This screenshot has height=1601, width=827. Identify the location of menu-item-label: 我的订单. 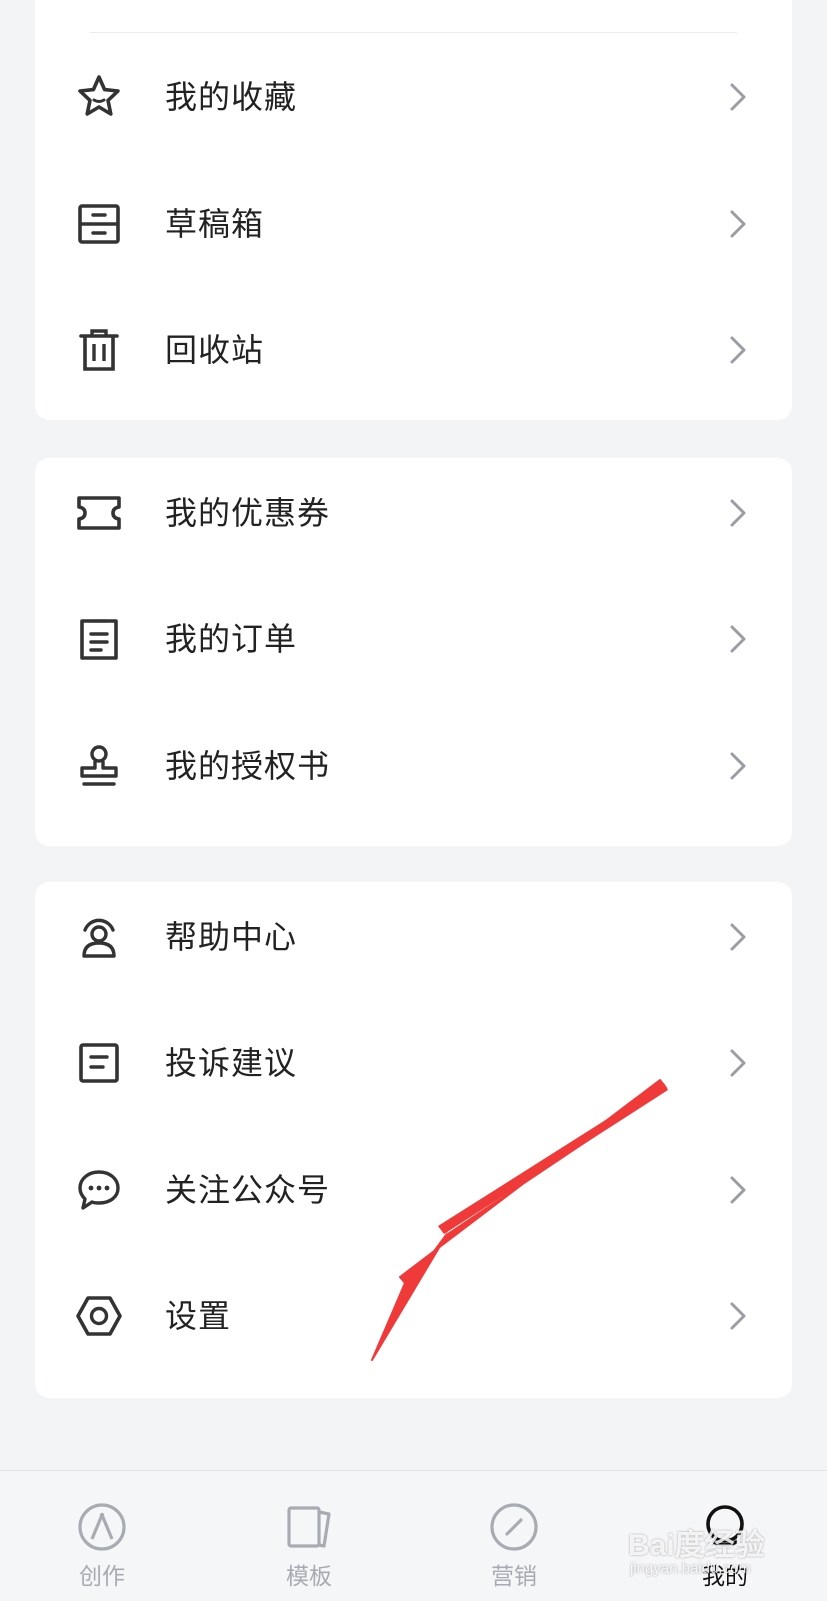
(231, 639).